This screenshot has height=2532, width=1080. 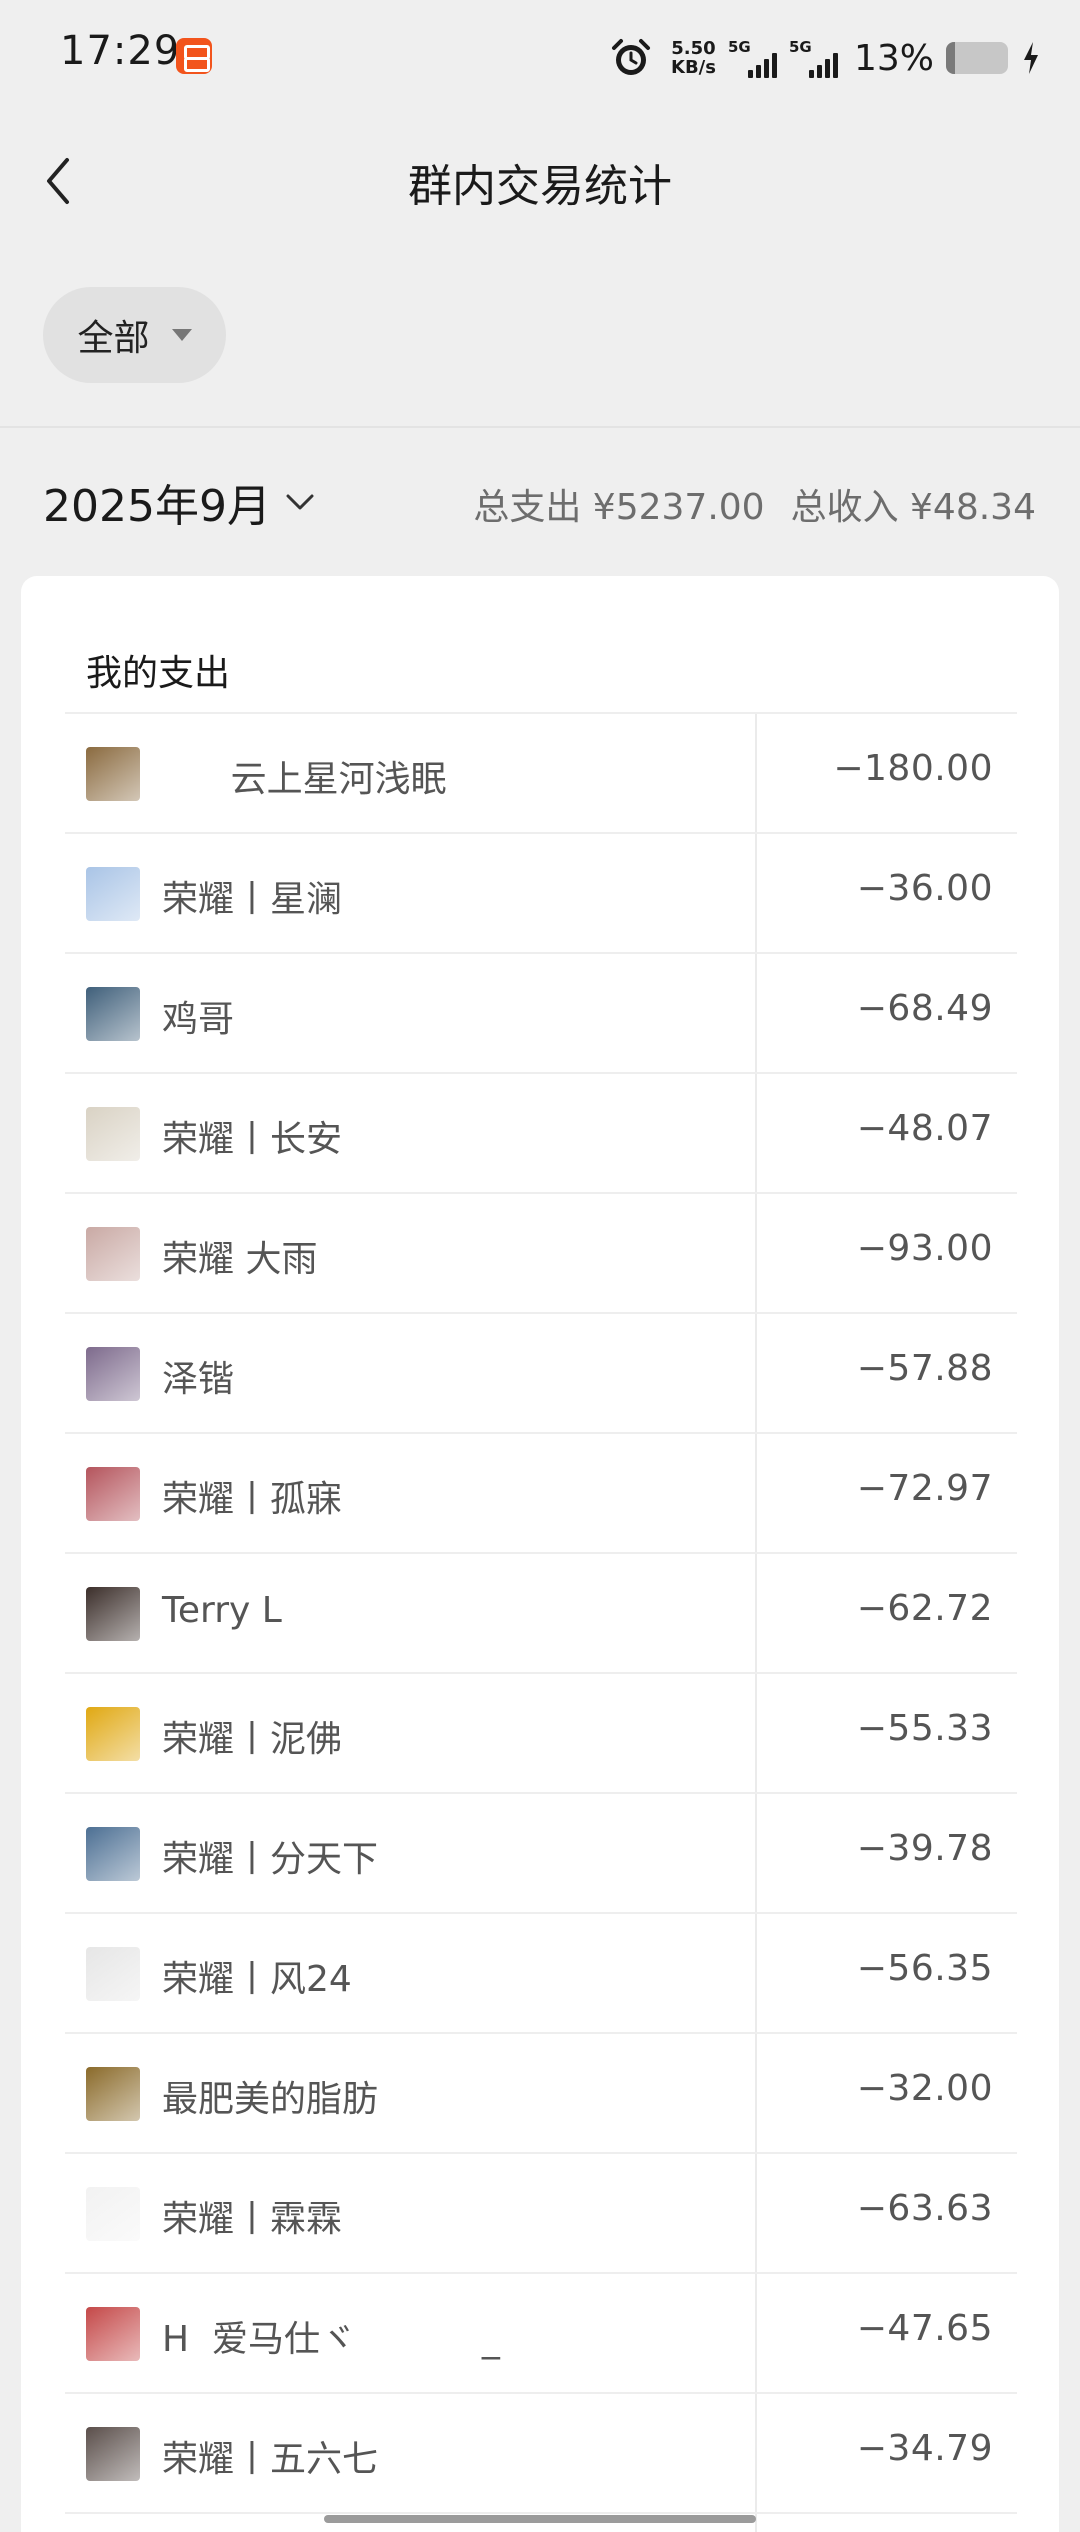 I want to click on status-bar: 17:29 5.50 KB/s 5G 5G 13%, so click(x=540, y=55).